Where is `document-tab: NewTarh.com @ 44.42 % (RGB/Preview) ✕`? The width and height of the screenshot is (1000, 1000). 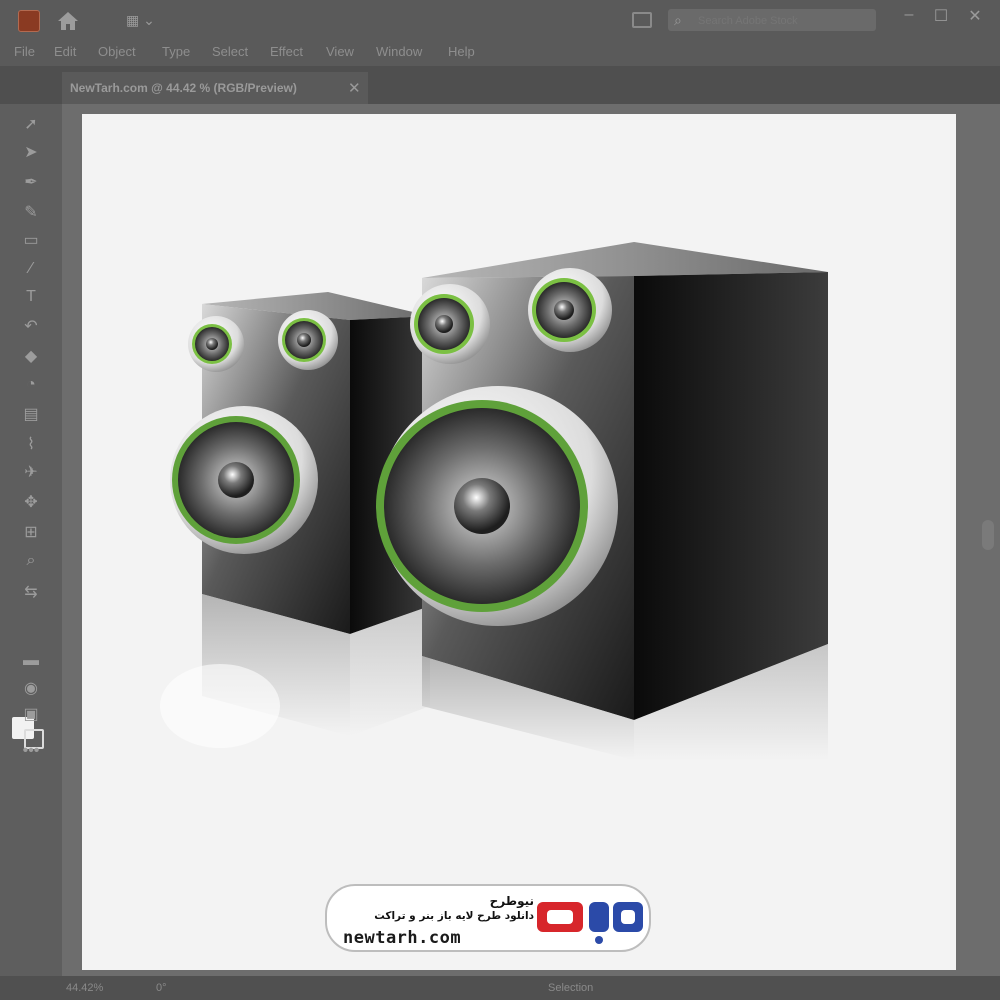
document-tab: NewTarh.com @ 44.42 % (RGB/Preview) ✕ is located at coordinates (215, 88).